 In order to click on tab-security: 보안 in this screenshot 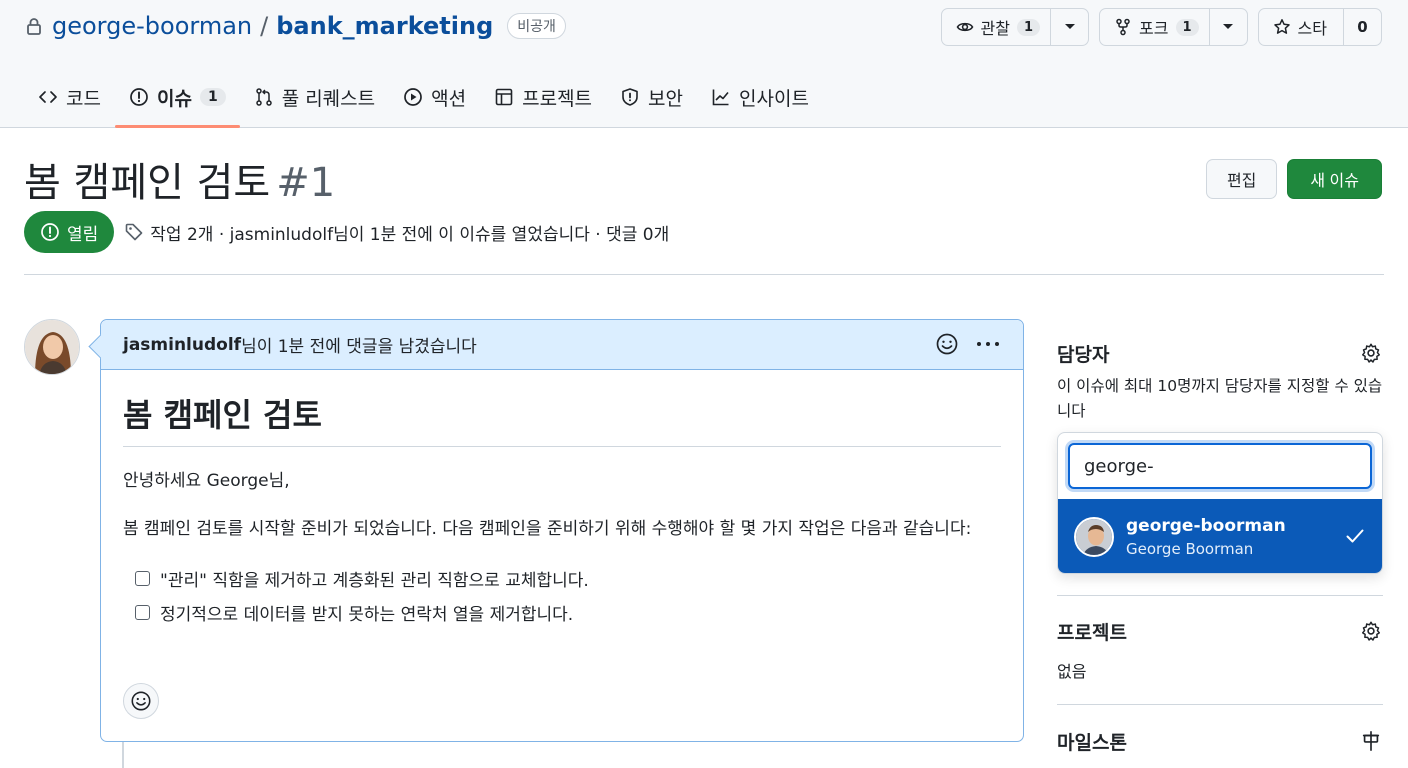, I will do `click(651, 97)`.